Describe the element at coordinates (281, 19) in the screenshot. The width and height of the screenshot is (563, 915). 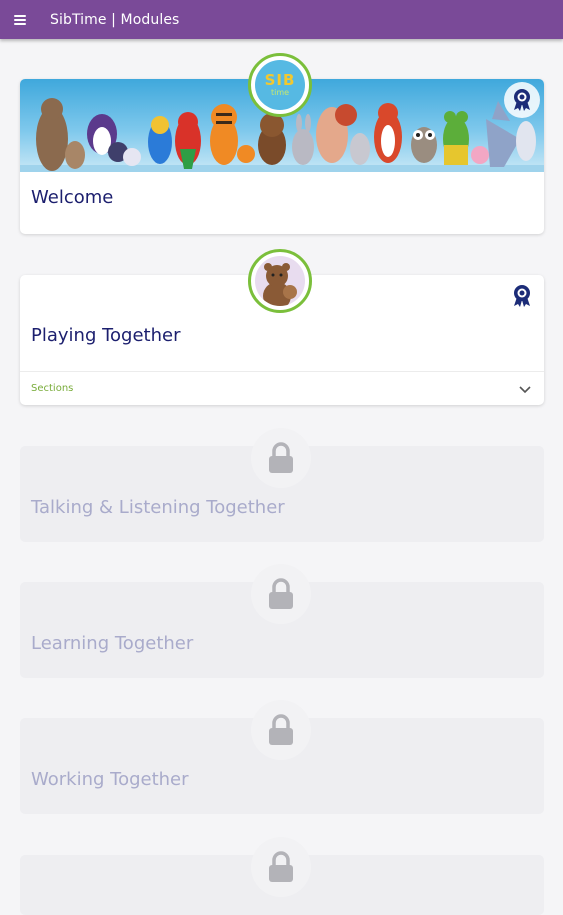
I see `app-bar: SibTime | Modules` at that location.